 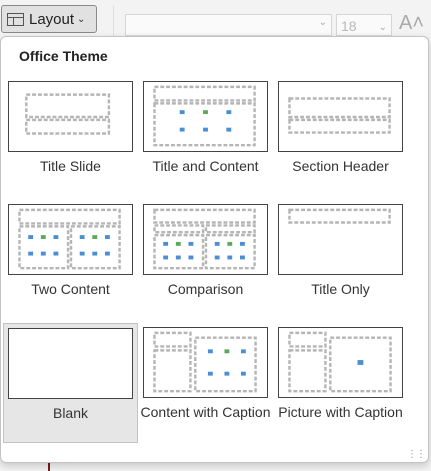 I want to click on layout-icon, so click(x=15, y=19).